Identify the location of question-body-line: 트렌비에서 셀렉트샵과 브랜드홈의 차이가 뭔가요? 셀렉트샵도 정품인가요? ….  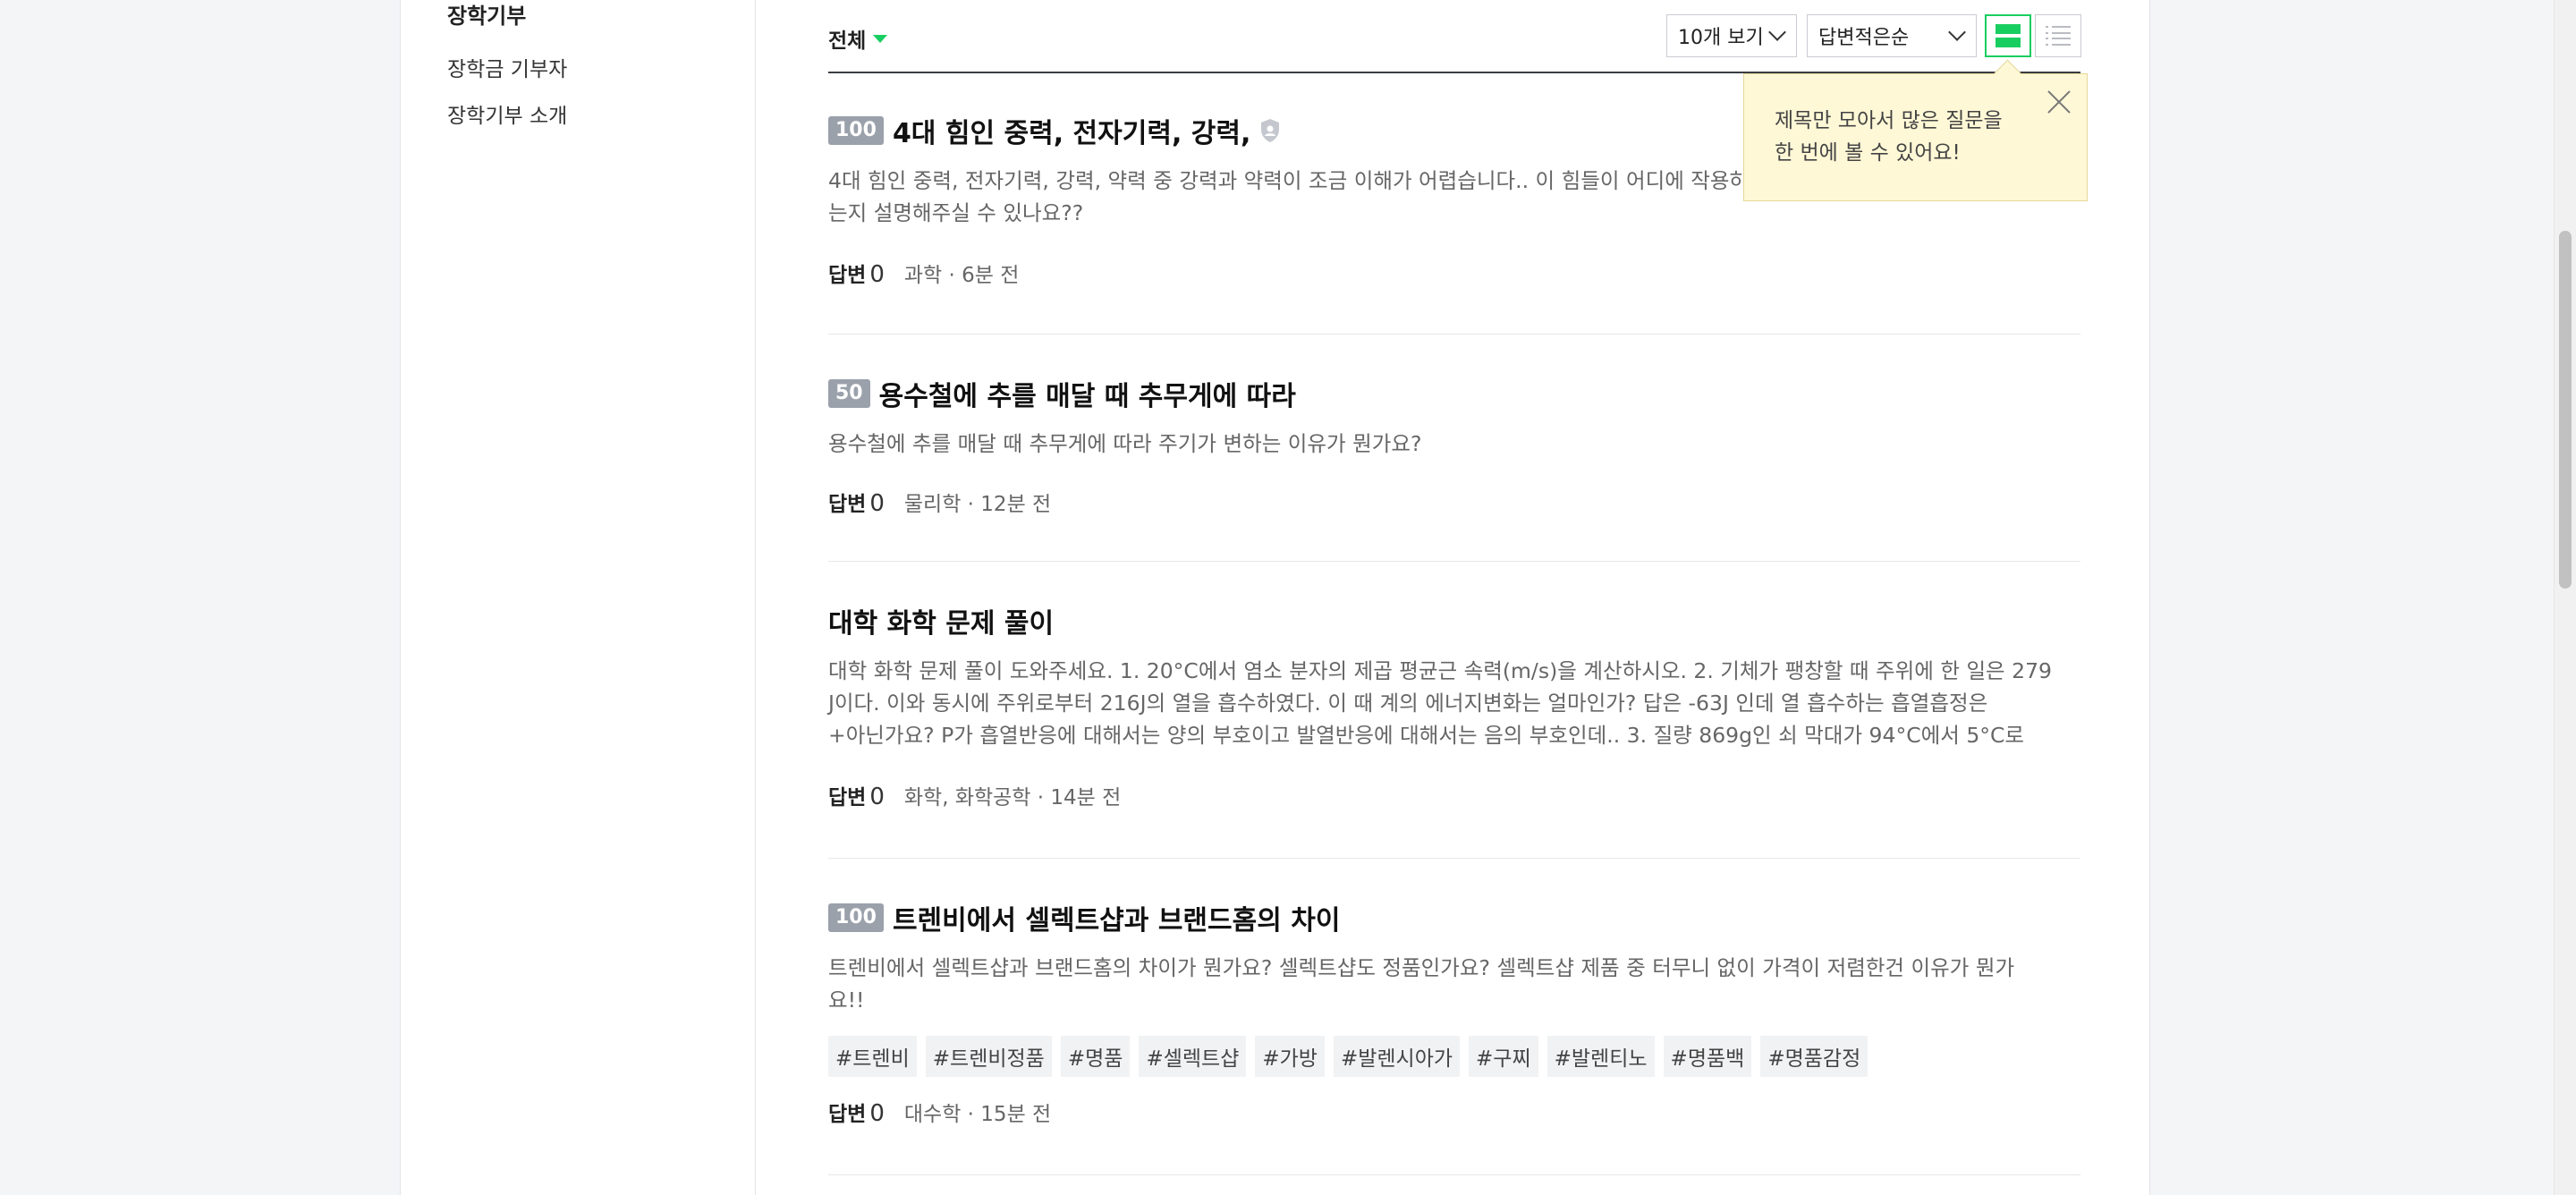
(1421, 968).